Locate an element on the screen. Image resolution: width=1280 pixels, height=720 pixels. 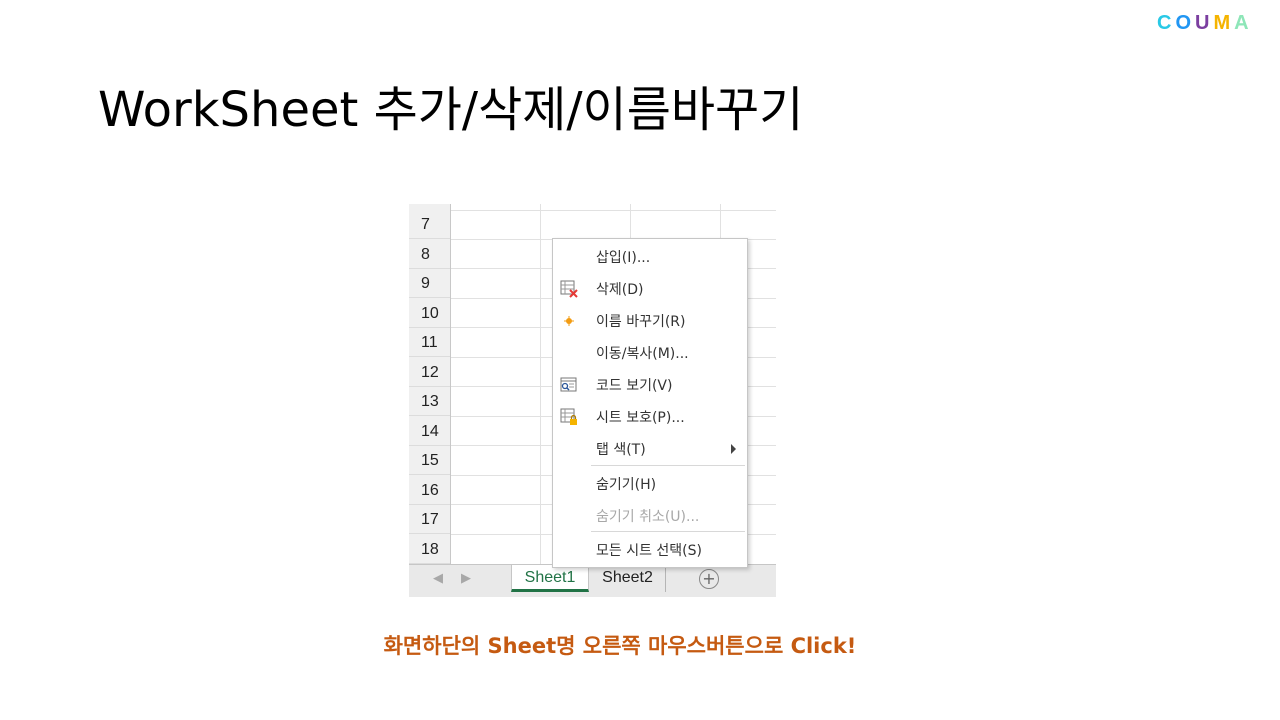
couma-logo: COUMA is located at coordinates (1205, 23).